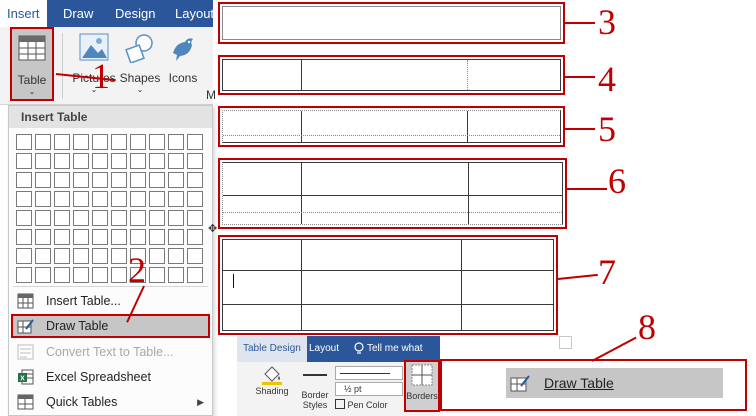  Describe the element at coordinates (315, 391) in the screenshot. I see `border-styles-button: Border Styles` at that location.